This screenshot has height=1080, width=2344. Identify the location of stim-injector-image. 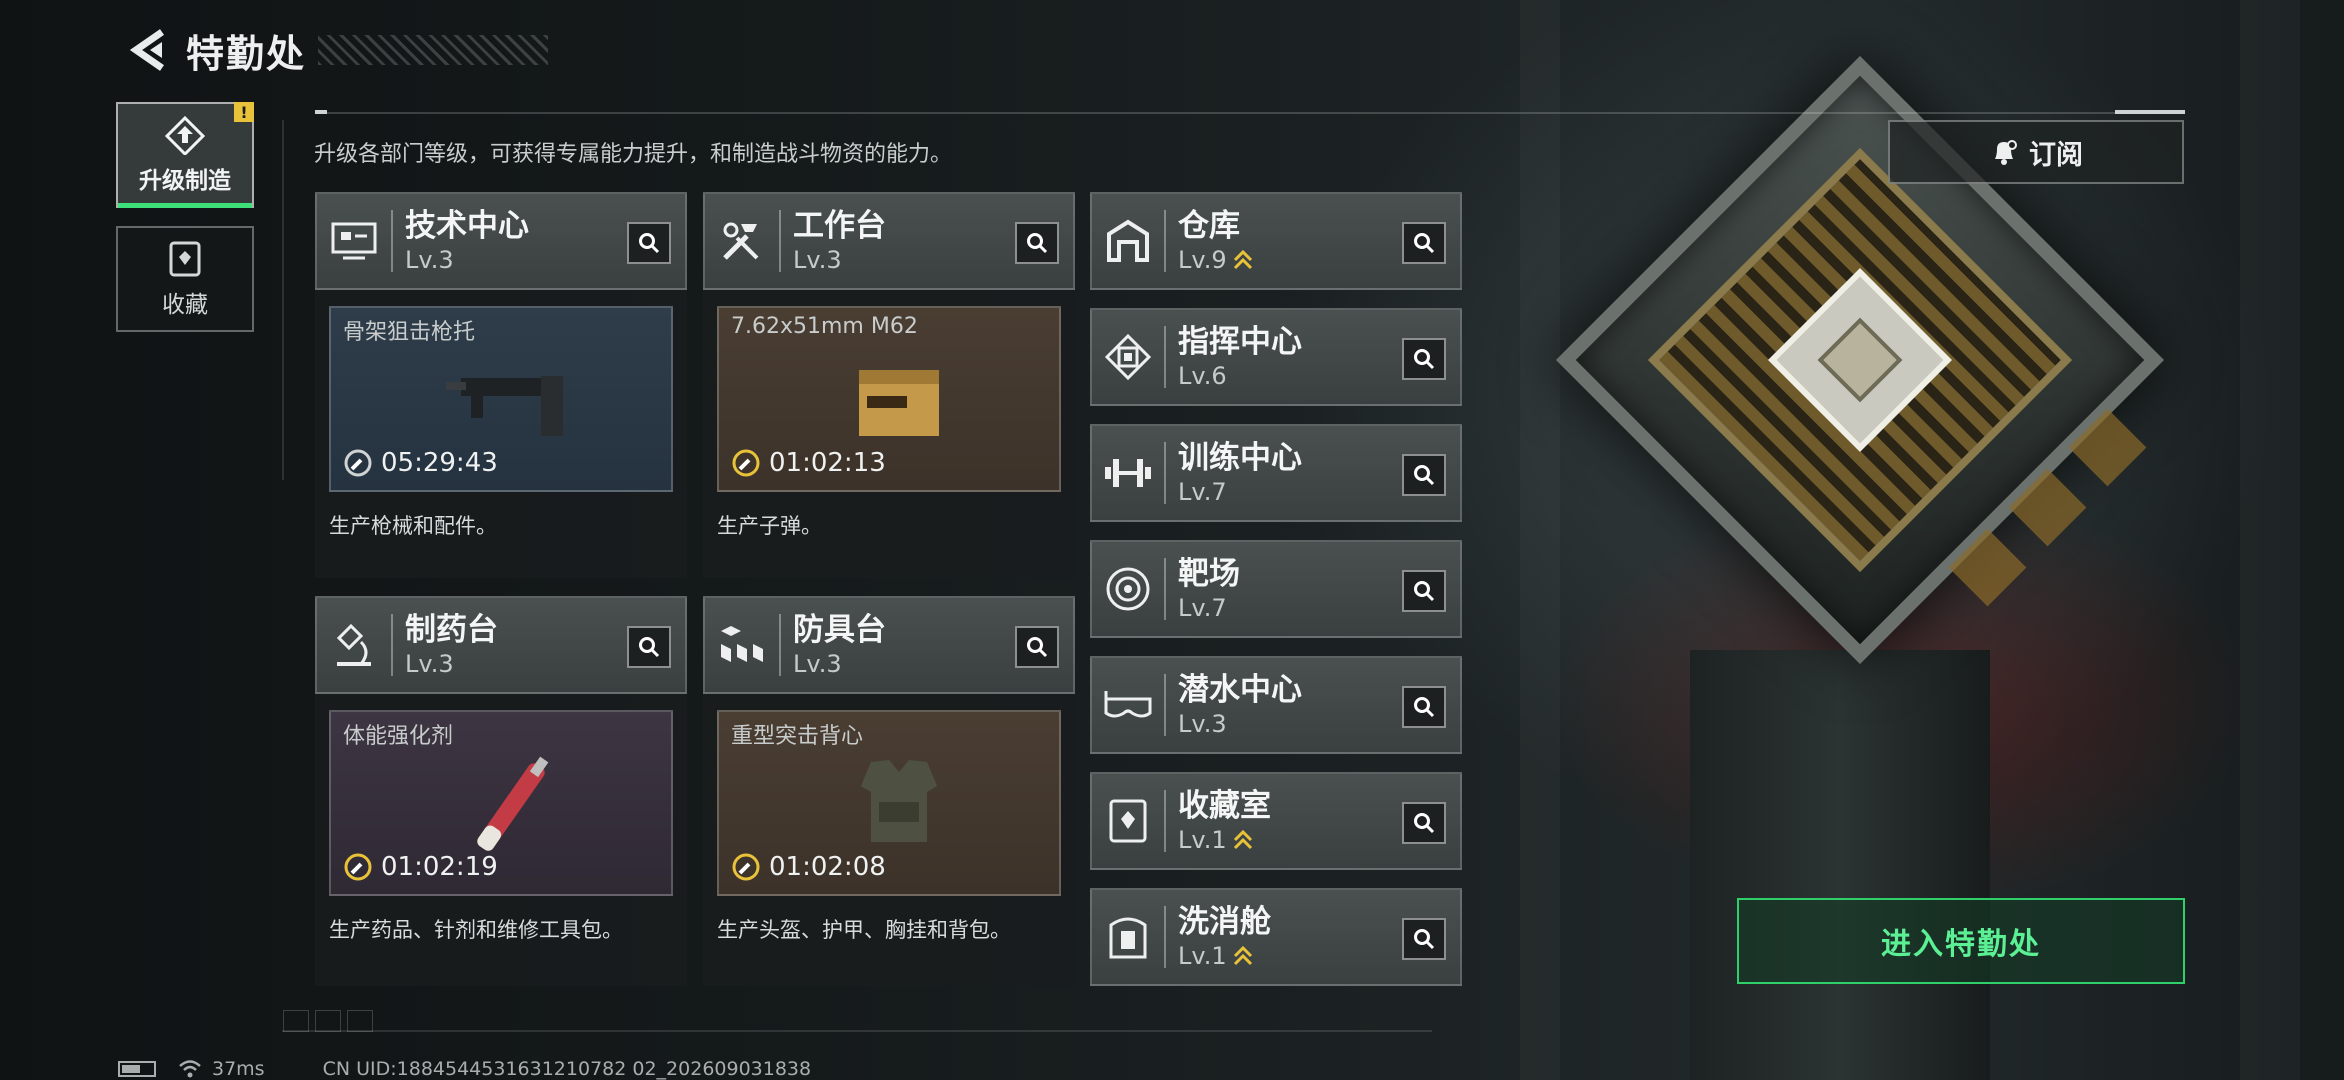
(513, 803).